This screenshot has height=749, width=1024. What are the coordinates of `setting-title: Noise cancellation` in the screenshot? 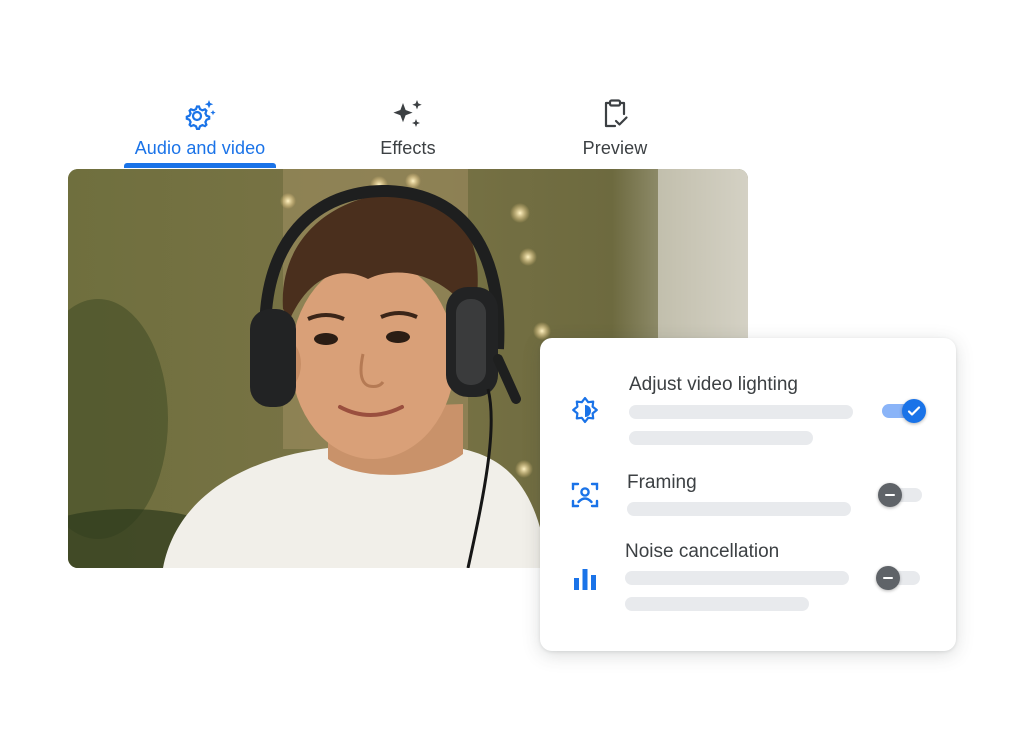 It's located at (702, 551).